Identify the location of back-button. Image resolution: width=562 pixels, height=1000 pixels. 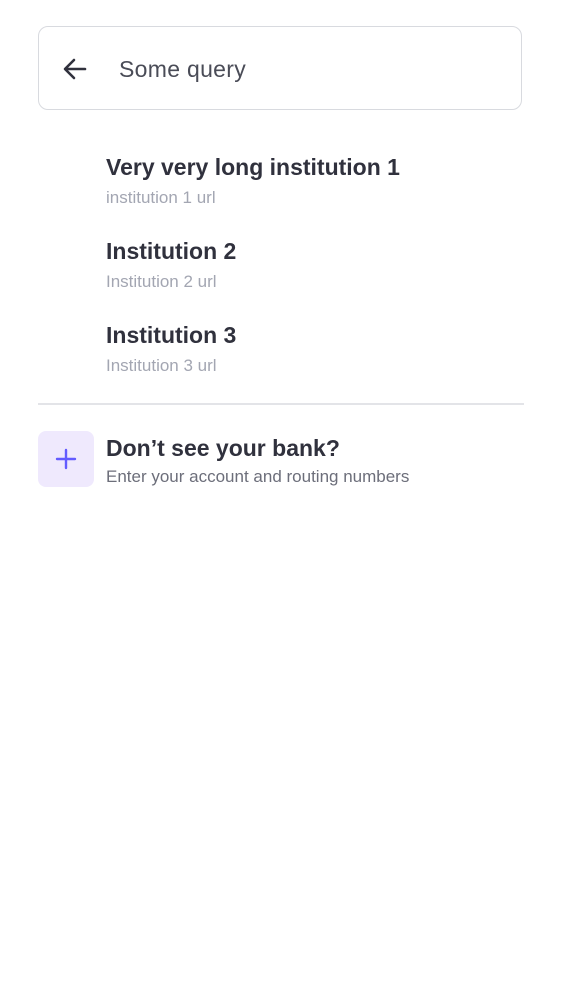
(75, 69).